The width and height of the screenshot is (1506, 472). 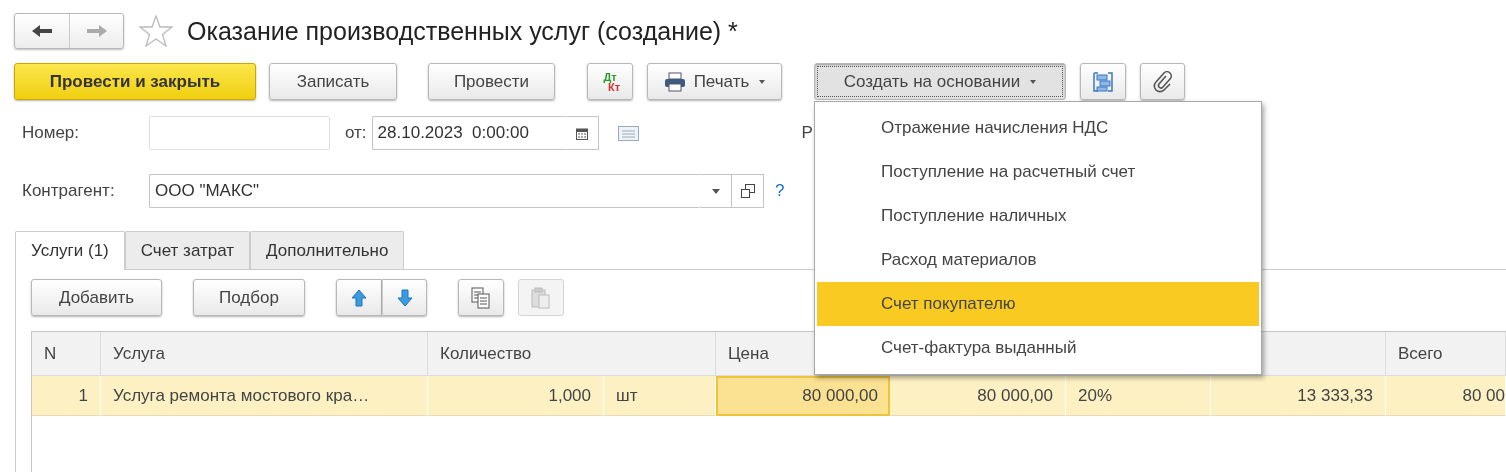 What do you see at coordinates (51, 133) in the screenshot?
I see `field-label: Номер:` at bounding box center [51, 133].